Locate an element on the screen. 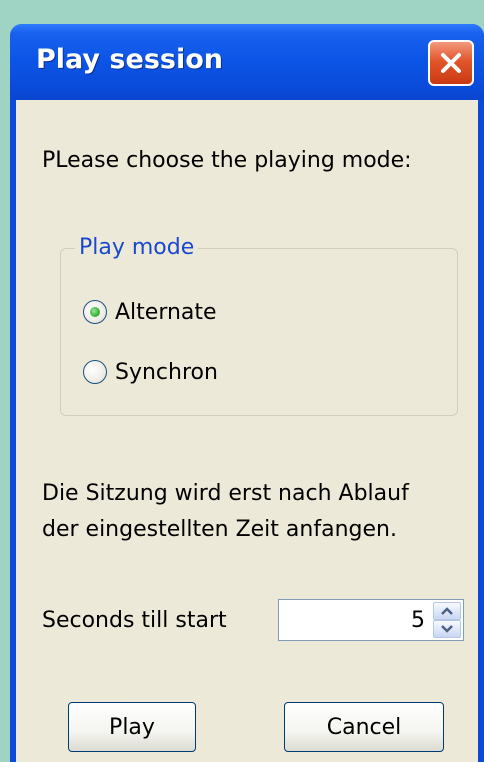 The height and width of the screenshot is (762, 484). seconds-label: Seconds till start is located at coordinates (134, 620).